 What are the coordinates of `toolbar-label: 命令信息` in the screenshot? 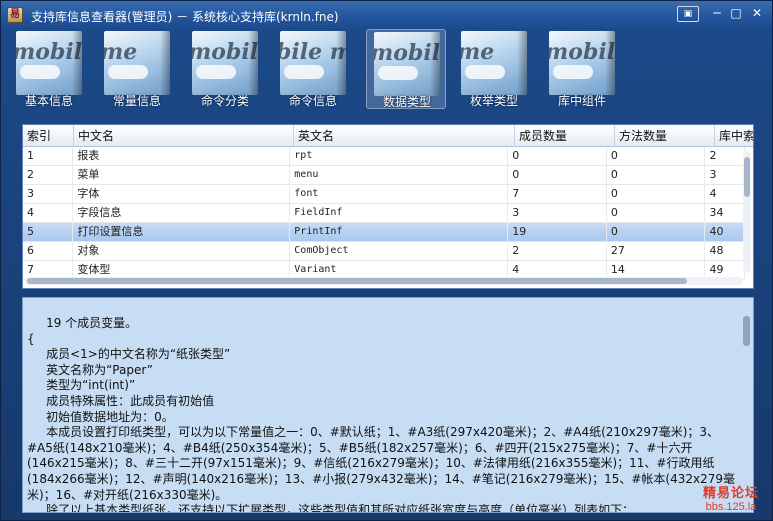 It's located at (312, 101).